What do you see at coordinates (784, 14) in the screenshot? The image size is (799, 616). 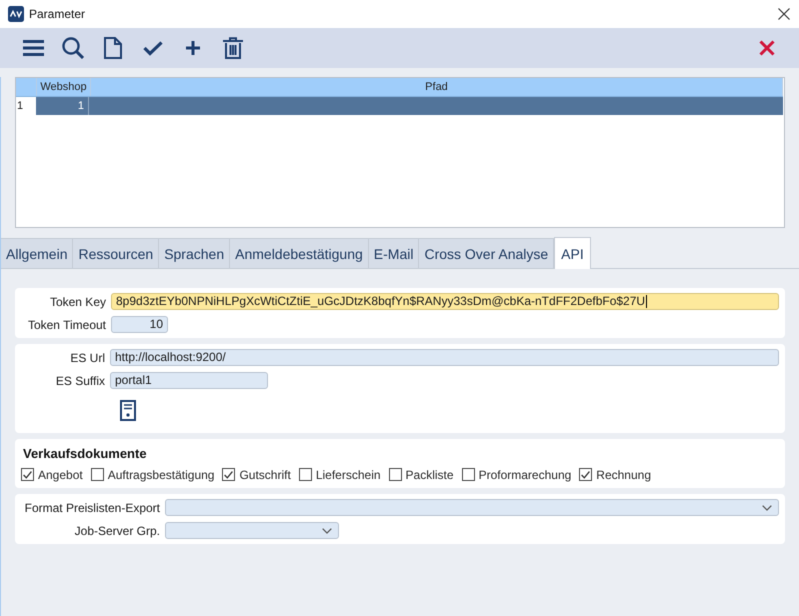 I see `close-icon` at bounding box center [784, 14].